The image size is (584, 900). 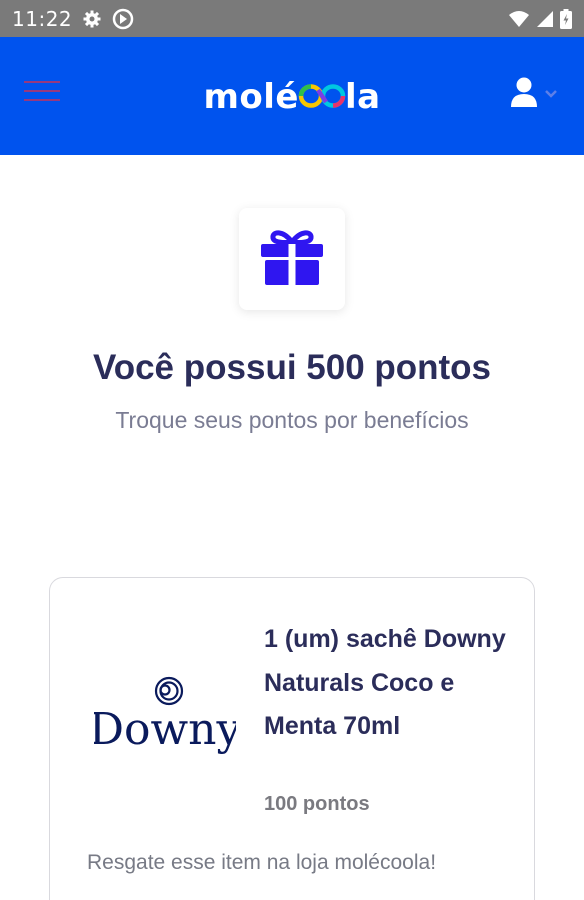 I want to click on app-logo: molé la, so click(x=292, y=96).